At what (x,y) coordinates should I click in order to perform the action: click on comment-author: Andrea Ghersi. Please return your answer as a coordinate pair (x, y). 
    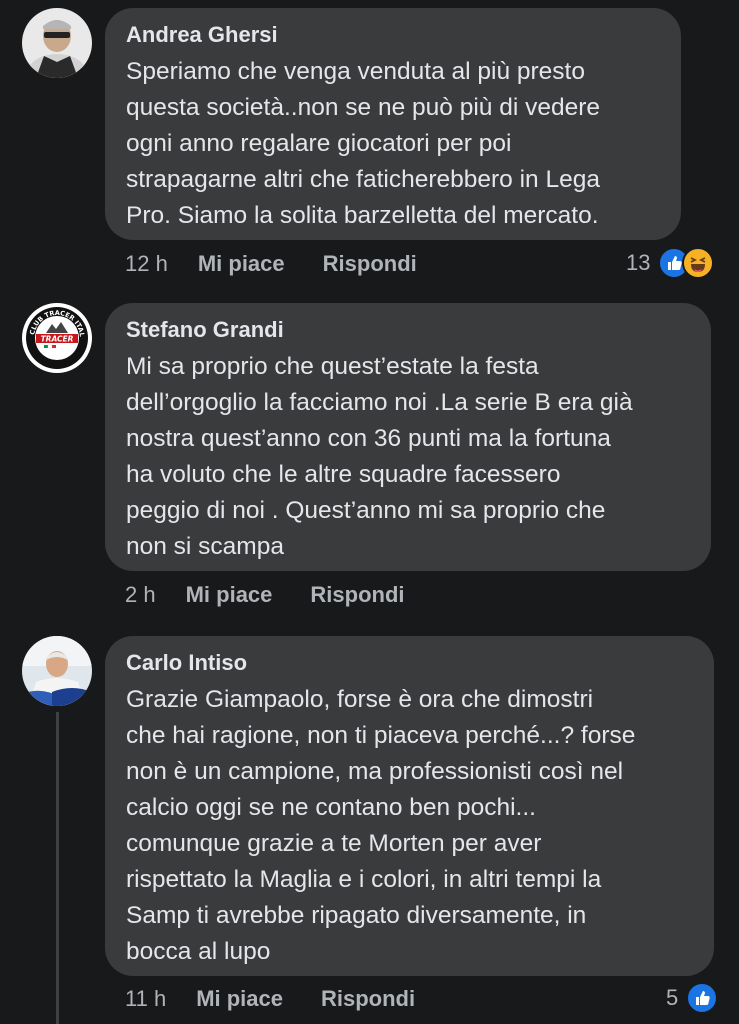
    Looking at the image, I should click on (393, 35).